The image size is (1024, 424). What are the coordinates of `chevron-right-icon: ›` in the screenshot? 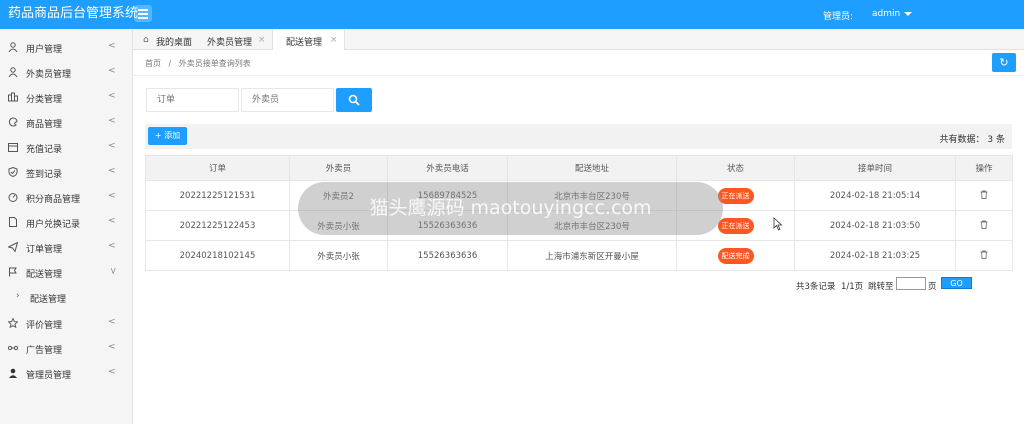 It's located at (18, 296).